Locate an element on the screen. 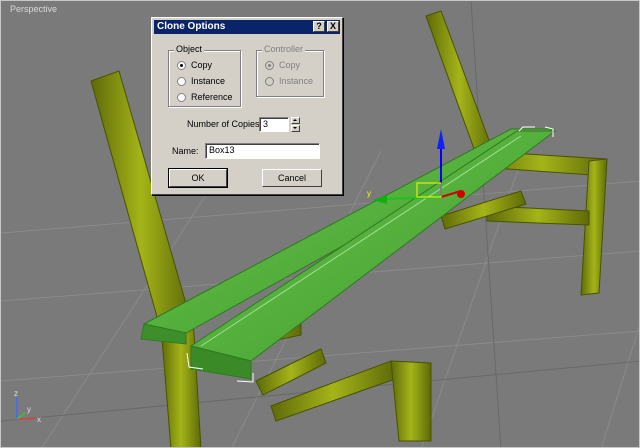 The image size is (640, 448). name-input: Box13 is located at coordinates (262, 151).